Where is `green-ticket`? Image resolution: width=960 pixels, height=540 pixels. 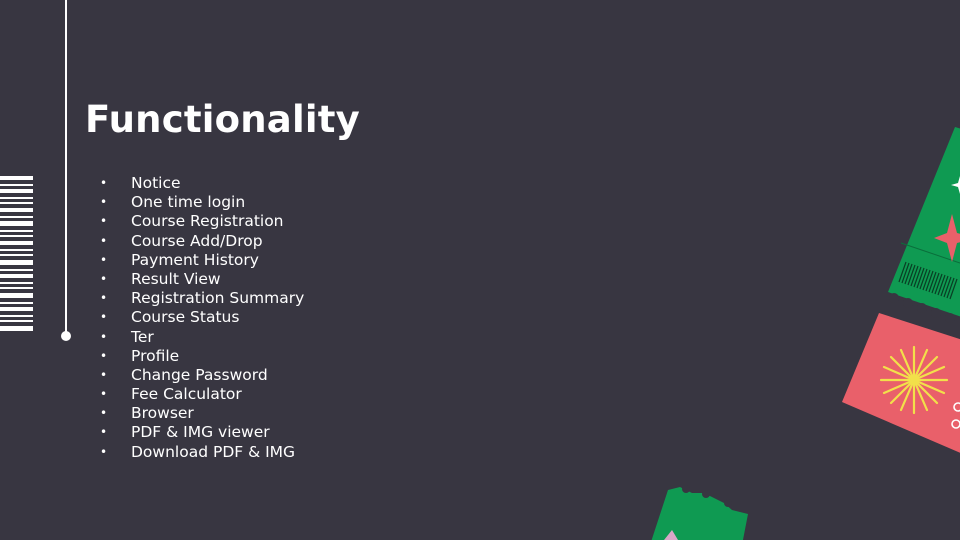 green-ticket is located at coordinates (924, 225).